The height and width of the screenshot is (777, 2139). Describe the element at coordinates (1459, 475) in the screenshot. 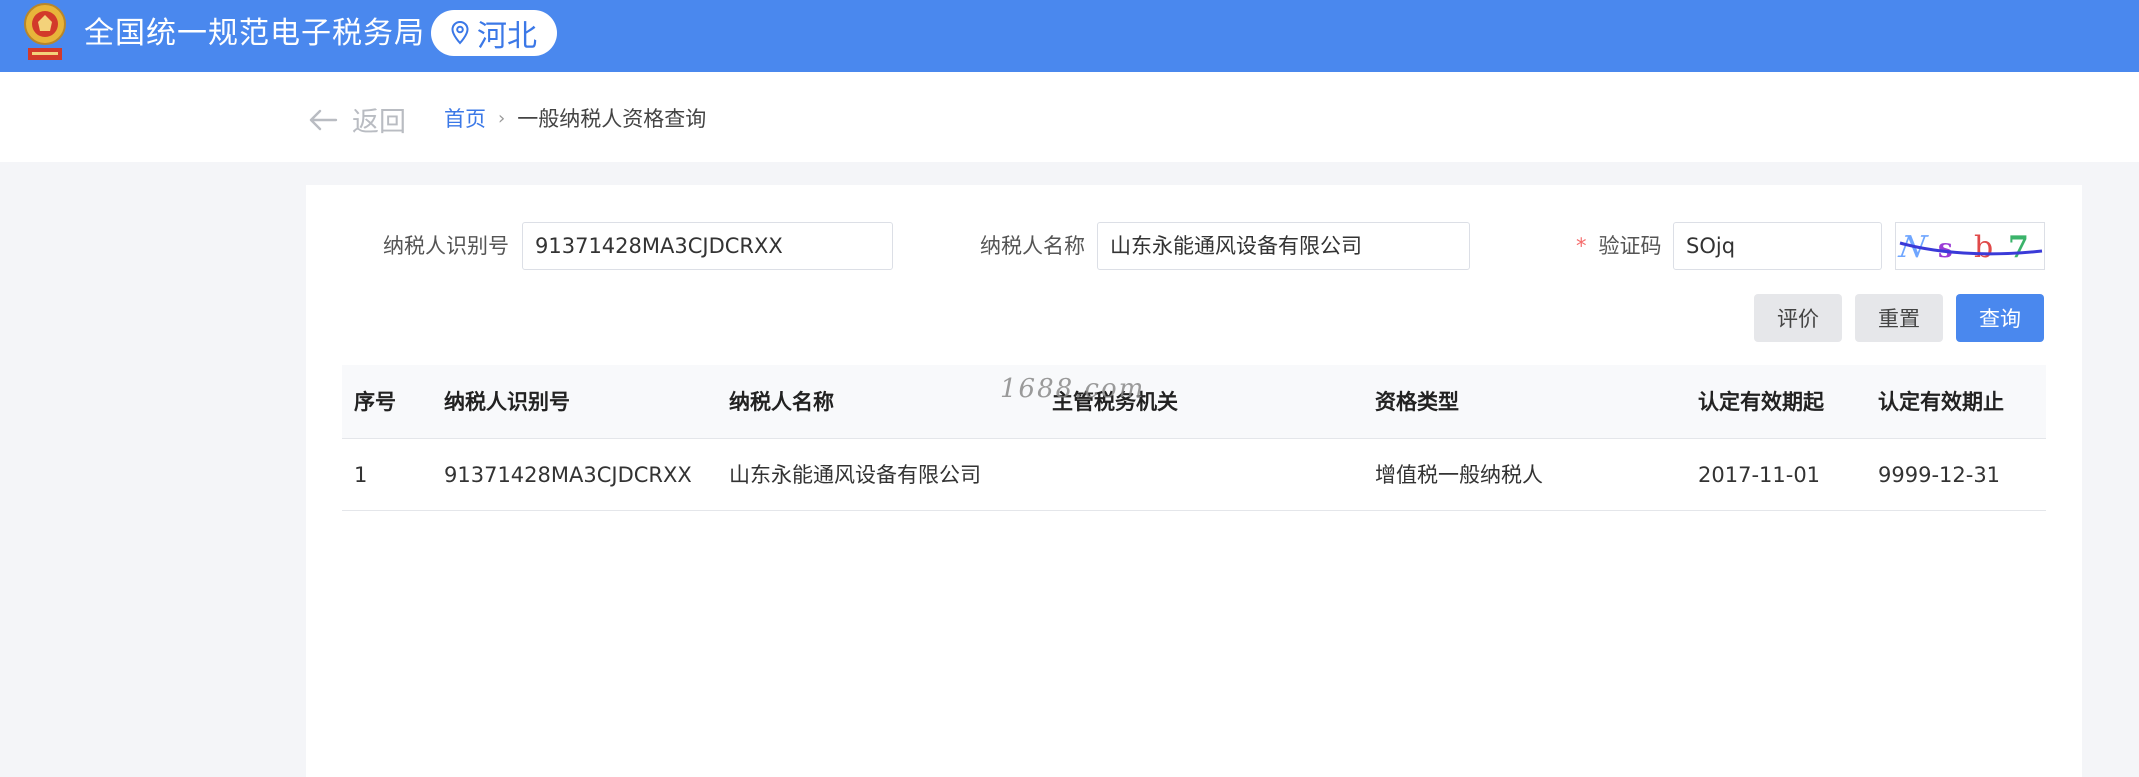

I see `cell-qualification-type: 增值税一般纳税人` at that location.